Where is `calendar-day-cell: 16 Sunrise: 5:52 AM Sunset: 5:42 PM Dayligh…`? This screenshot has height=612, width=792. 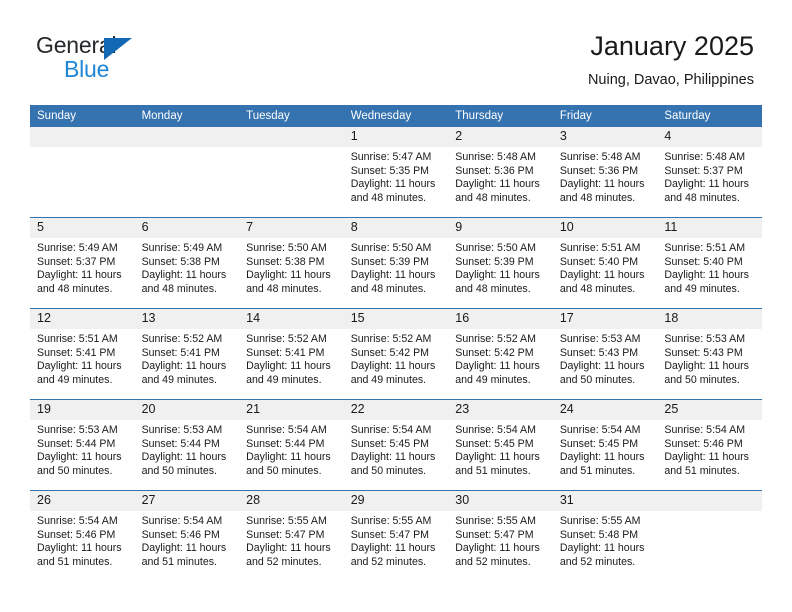 calendar-day-cell: 16 Sunrise: 5:52 AM Sunset: 5:42 PM Dayligh… is located at coordinates (500, 354).